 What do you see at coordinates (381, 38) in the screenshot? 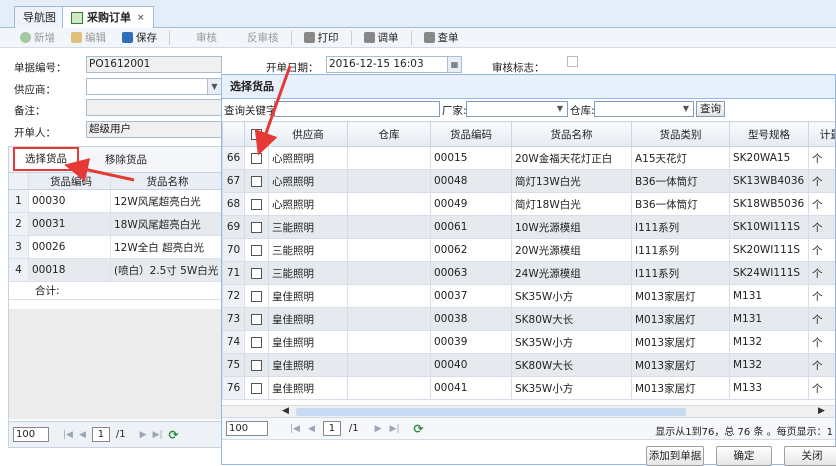
I see `transfer-button: 调单` at bounding box center [381, 38].